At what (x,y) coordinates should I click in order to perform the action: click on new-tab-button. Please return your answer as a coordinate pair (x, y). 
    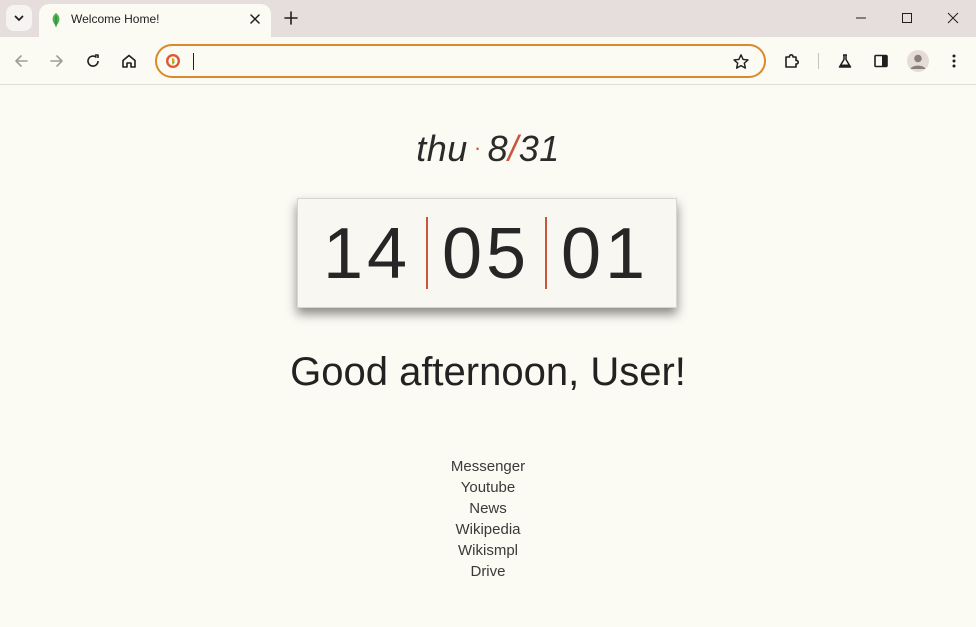
    Looking at the image, I should click on (291, 18).